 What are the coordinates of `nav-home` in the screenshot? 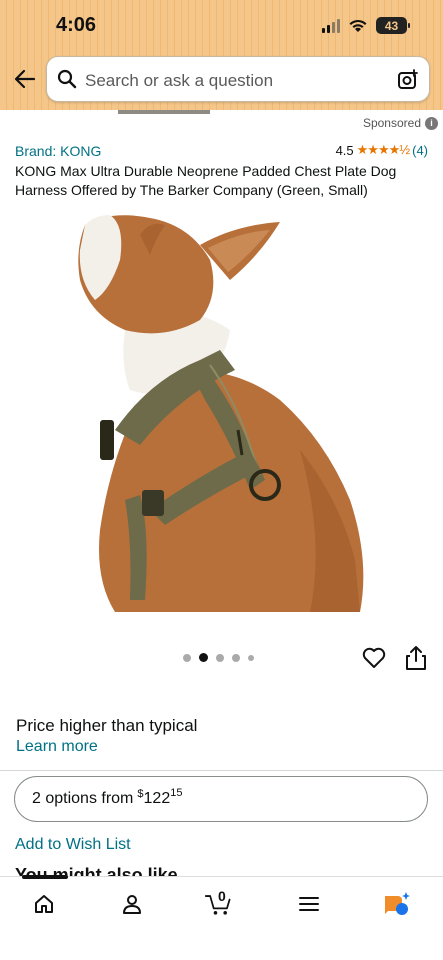 It's located at (44, 904).